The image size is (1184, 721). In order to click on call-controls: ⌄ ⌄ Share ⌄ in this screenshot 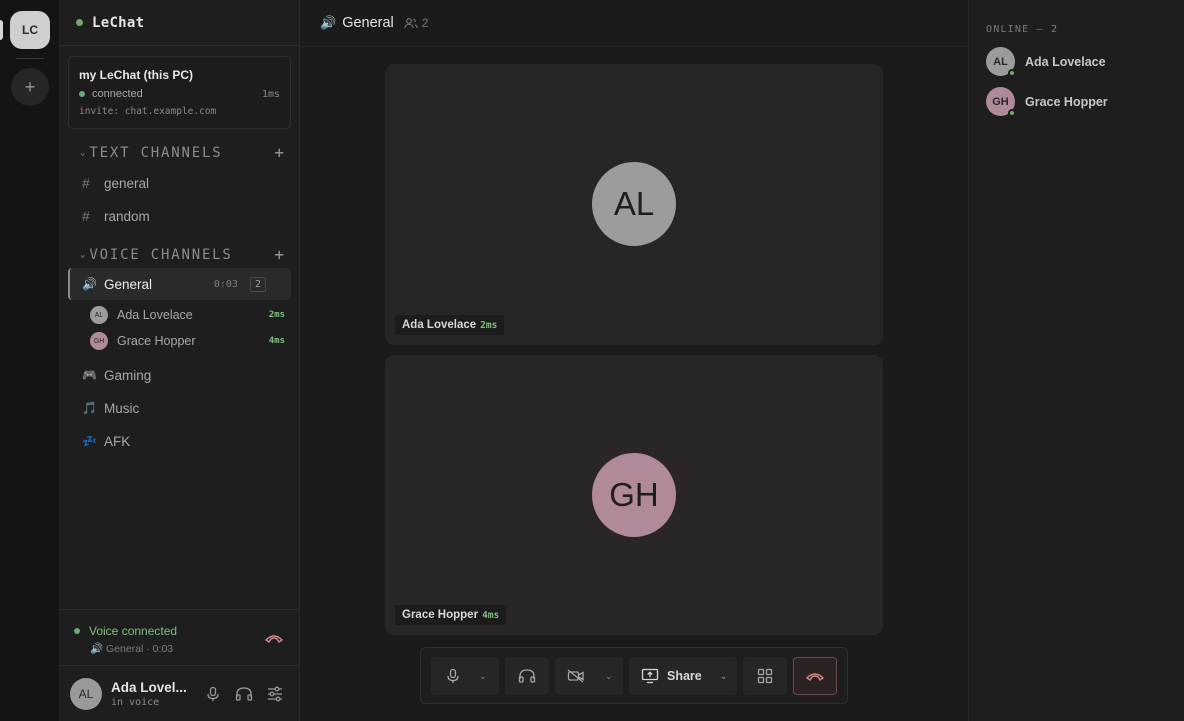, I will do `click(634, 675)`.